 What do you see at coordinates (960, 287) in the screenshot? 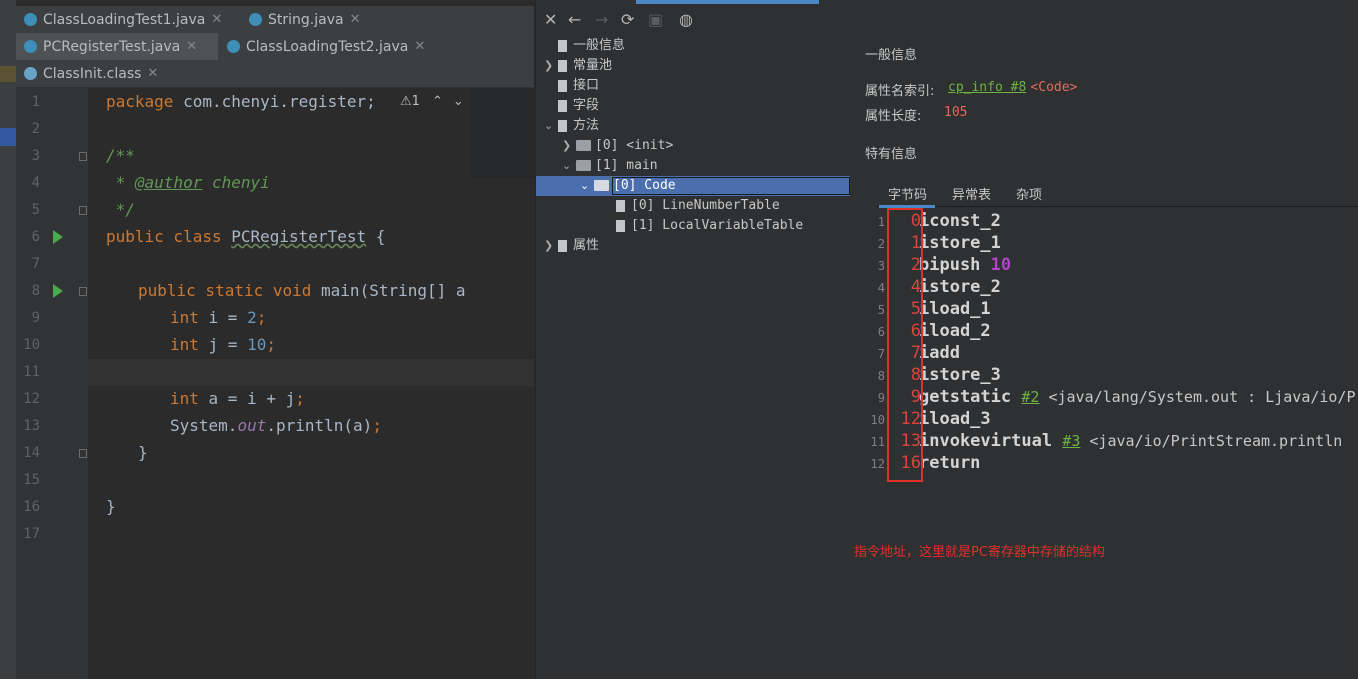
I see `bytecode-instruction: istore_2` at bounding box center [960, 287].